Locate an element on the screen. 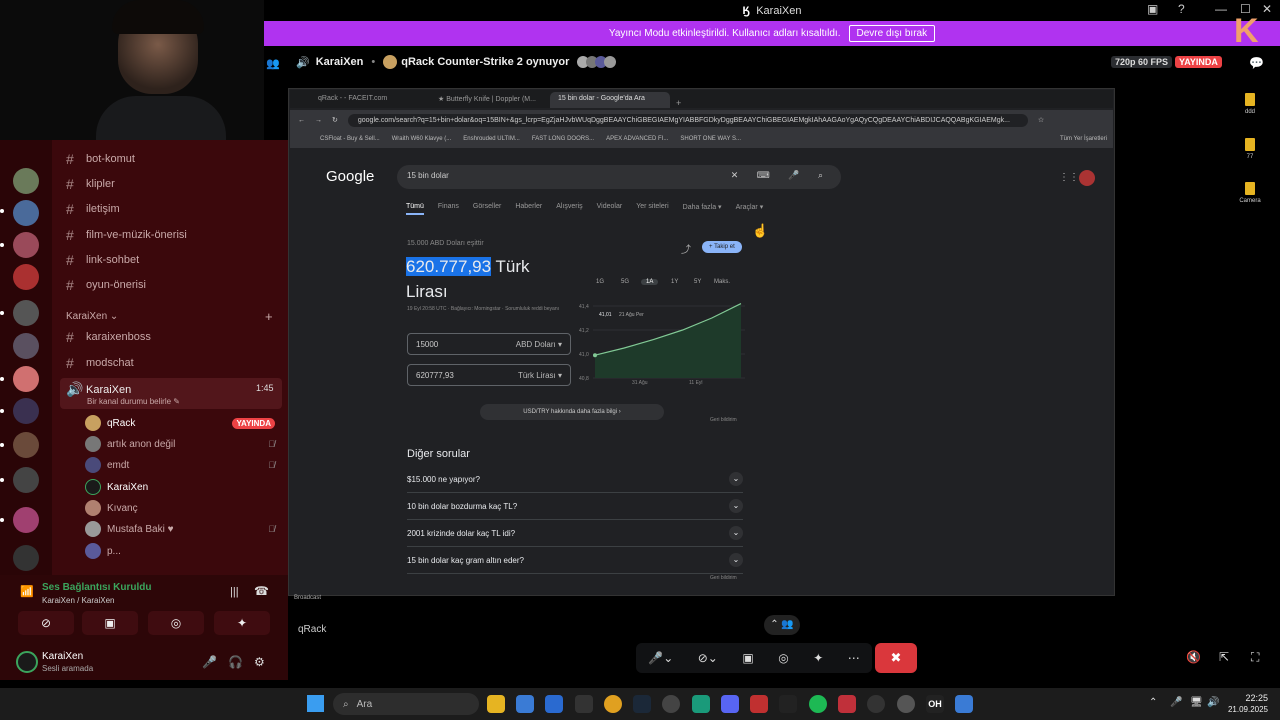  steam-icon is located at coordinates (642, 704).